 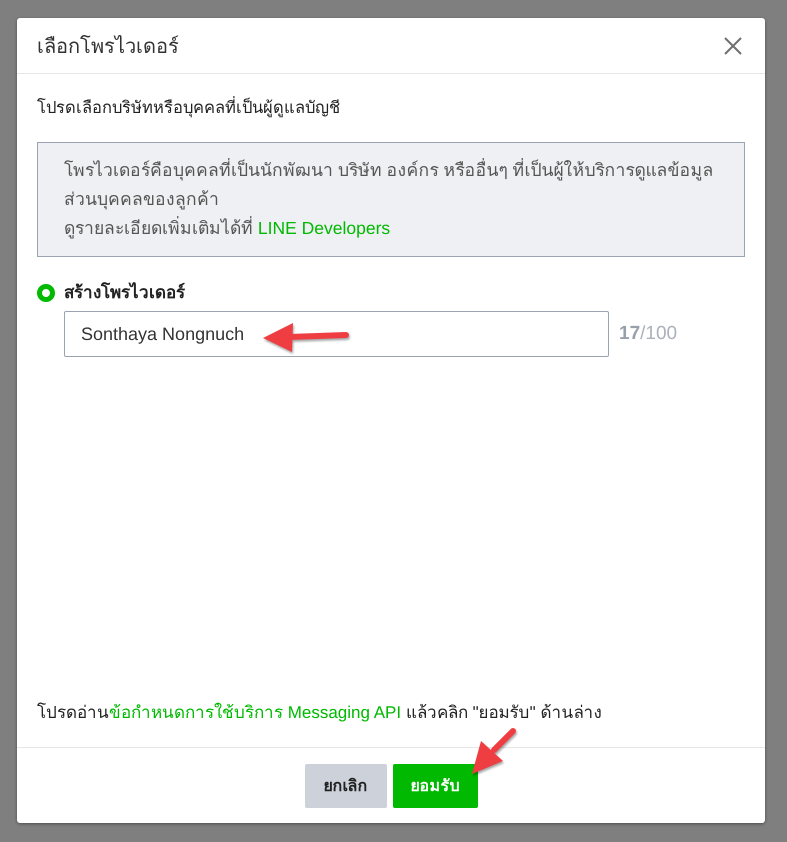 I want to click on info-text: ดูรายละเอียดเพิ่มเติมได้ที่ LINE Developers, so click(x=228, y=227).